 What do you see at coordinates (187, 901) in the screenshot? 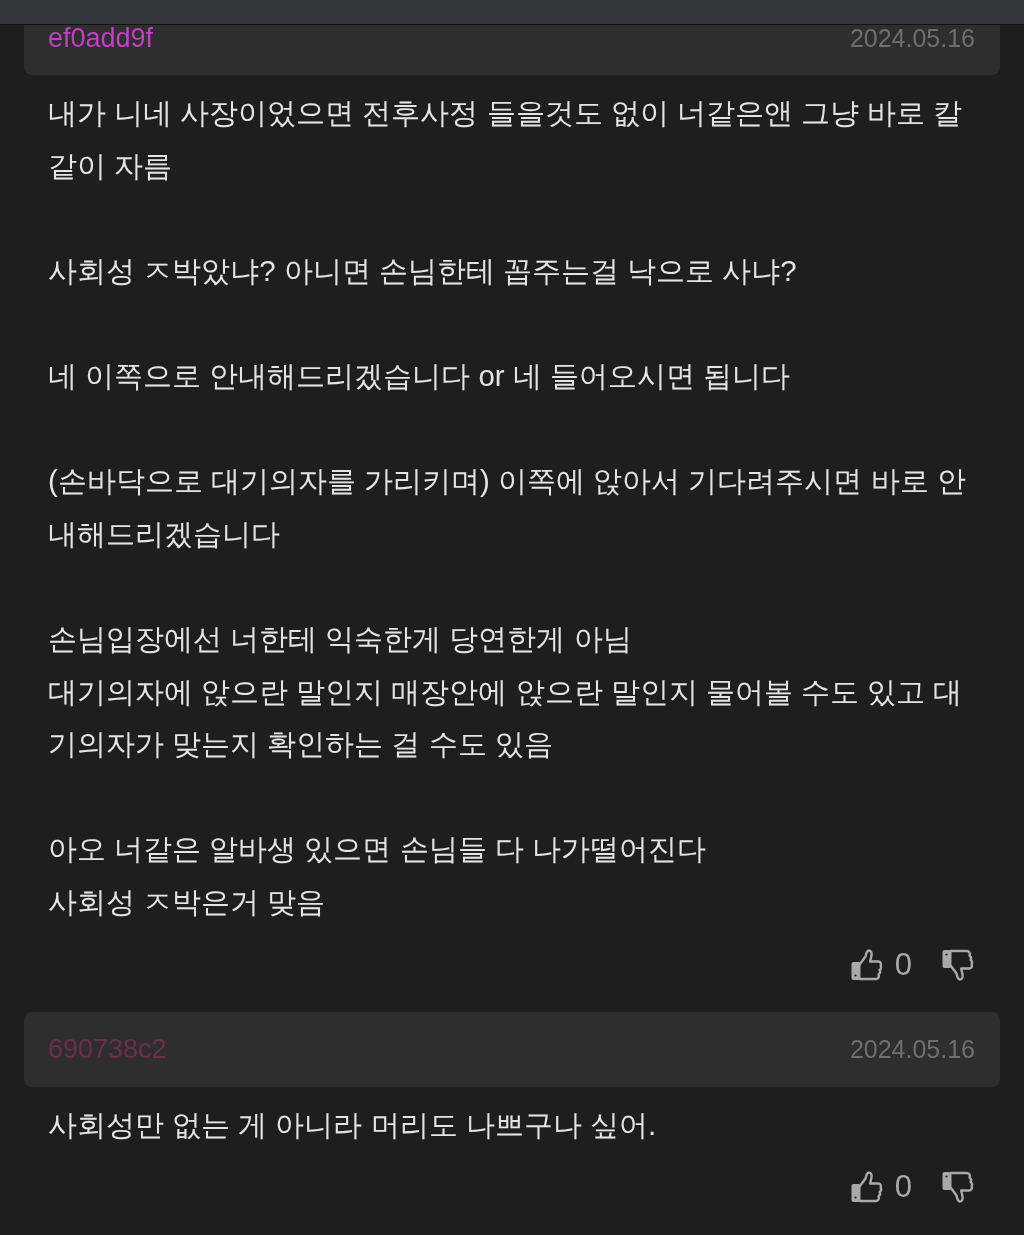
I see `comment-text: 사회성 ㅈ박은거 맞음` at bounding box center [187, 901].